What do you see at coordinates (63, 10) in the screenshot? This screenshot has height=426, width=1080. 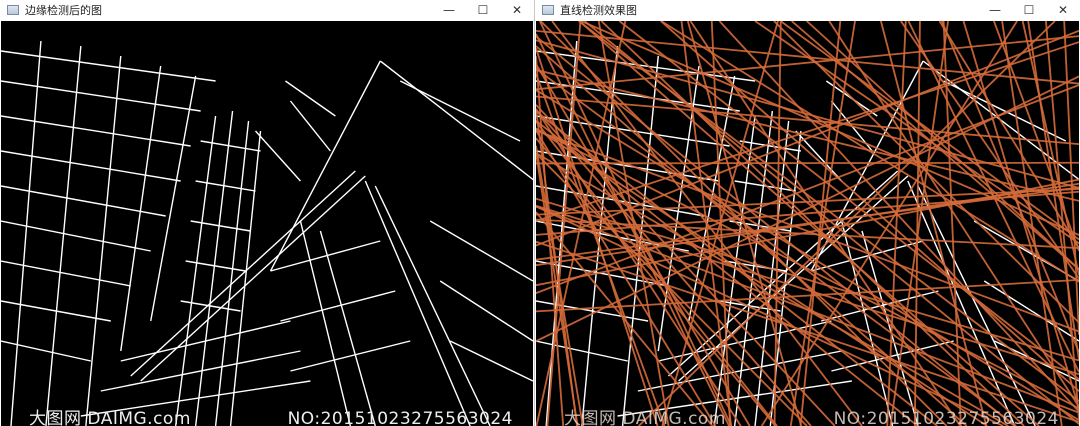 I see `window-title: 边缘检测后的图` at bounding box center [63, 10].